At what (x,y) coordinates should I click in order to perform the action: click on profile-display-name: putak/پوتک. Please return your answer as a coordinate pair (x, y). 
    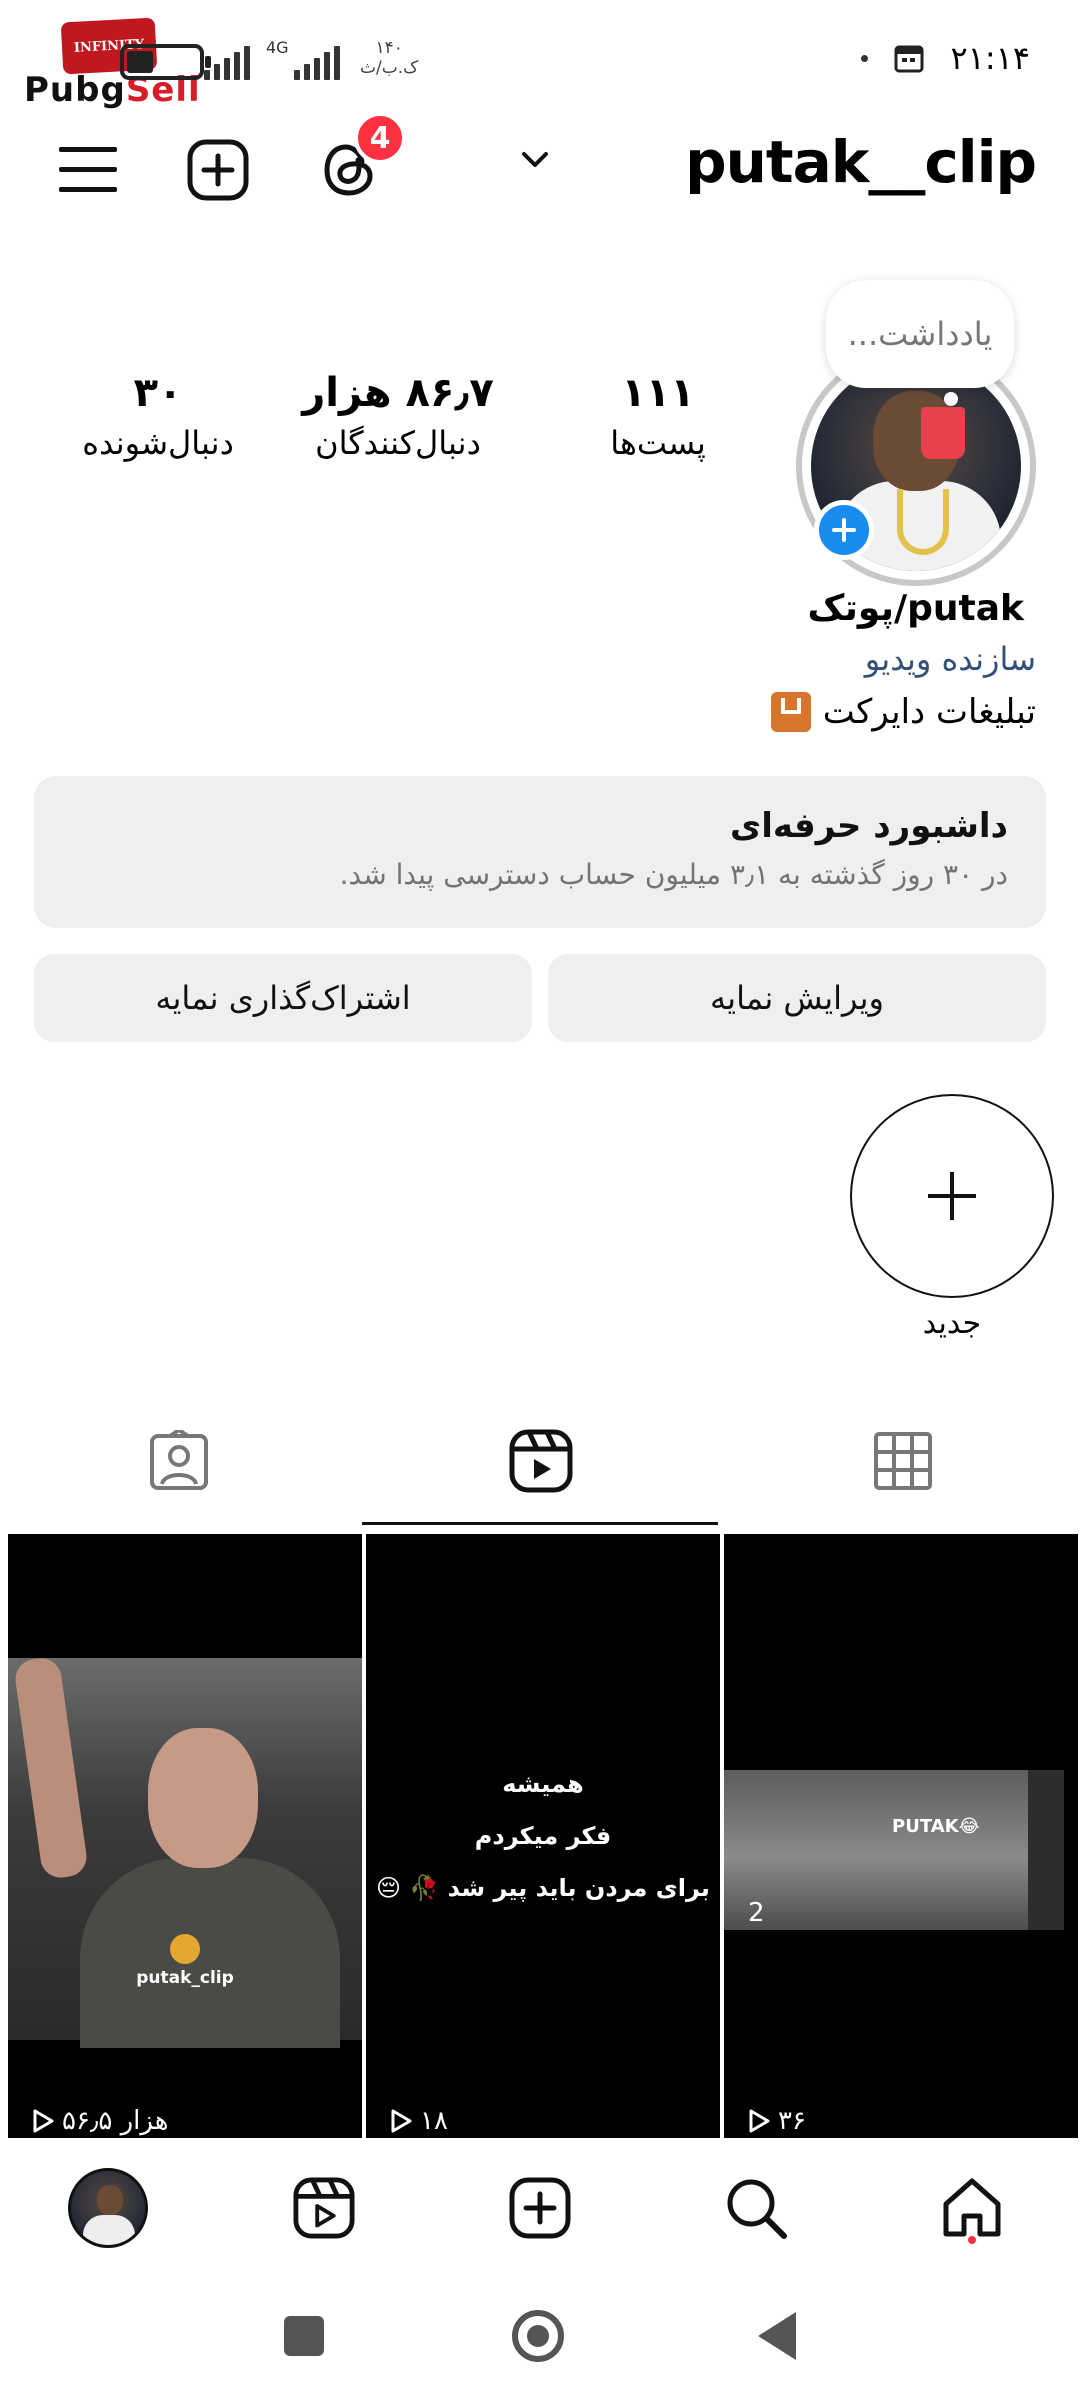
    Looking at the image, I should click on (915, 608).